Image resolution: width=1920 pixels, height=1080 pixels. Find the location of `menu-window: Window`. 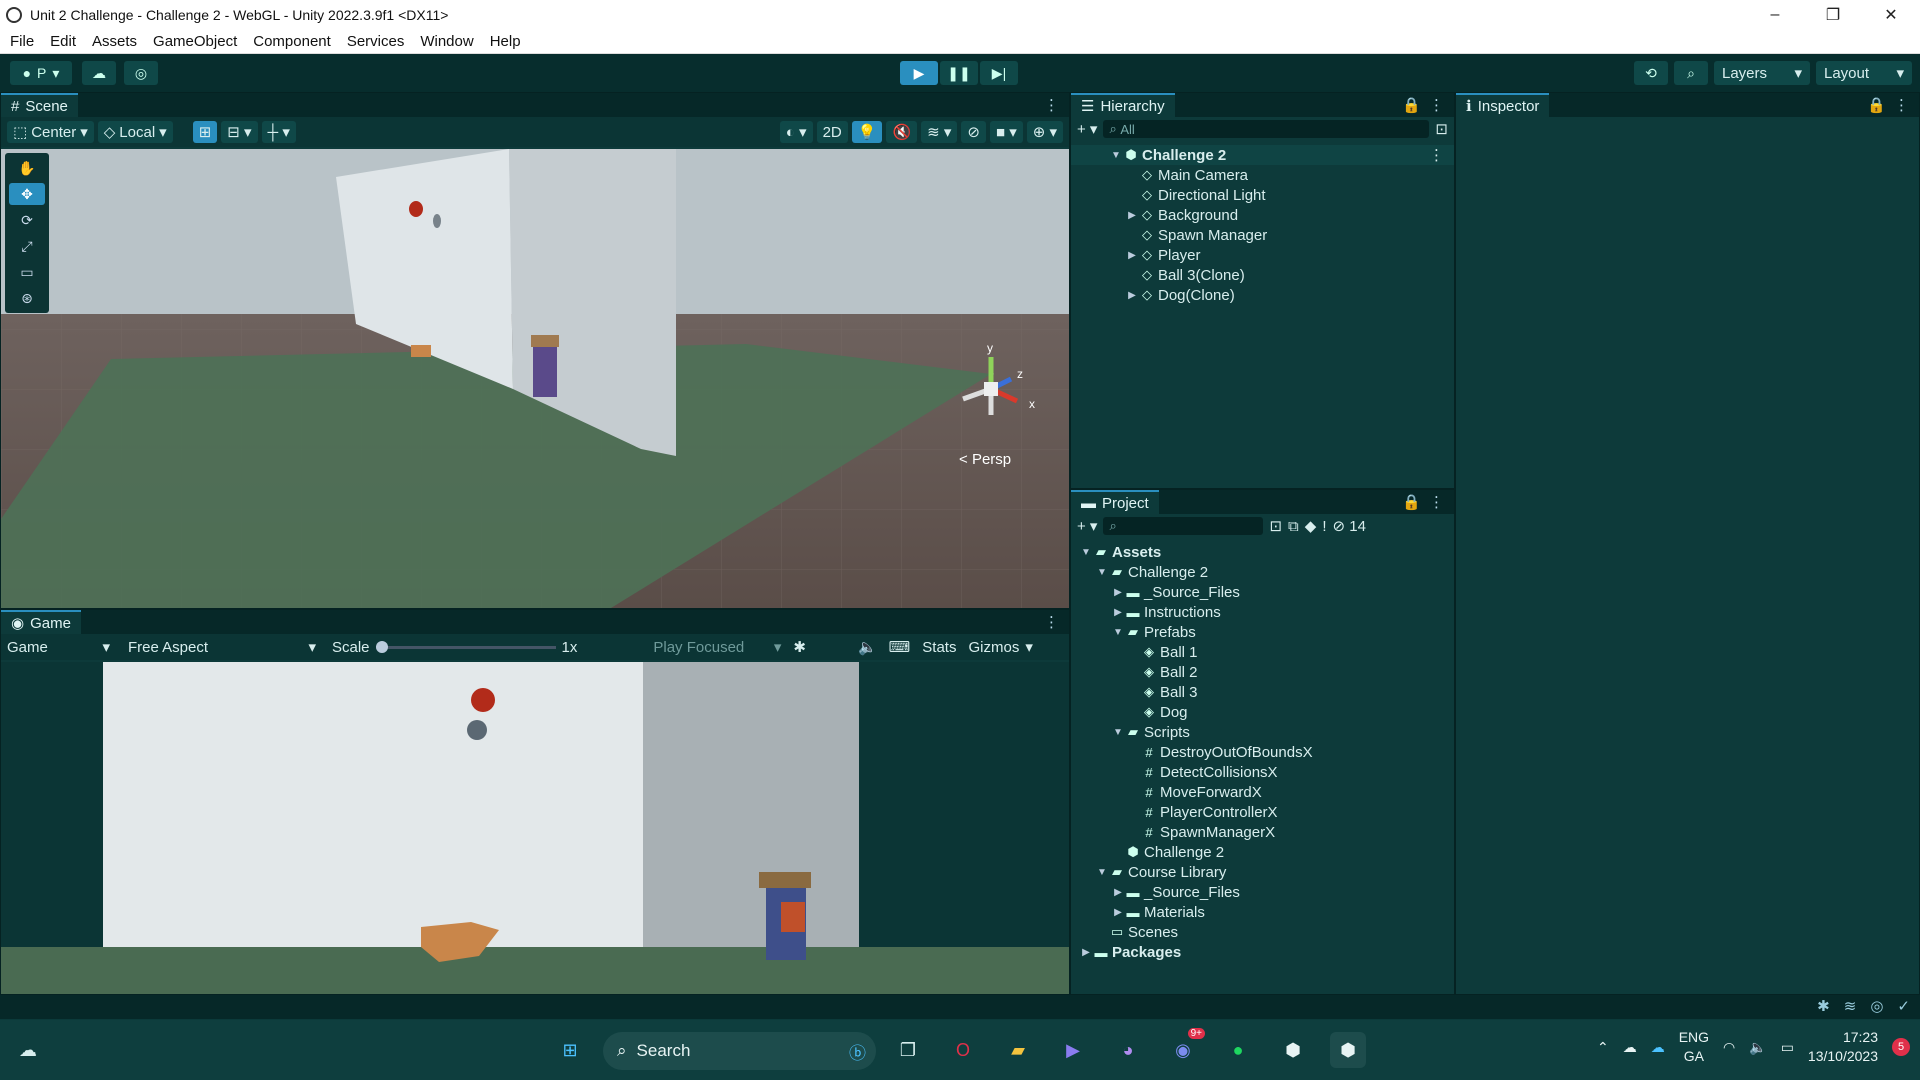

menu-window: Window is located at coordinates (446, 41).